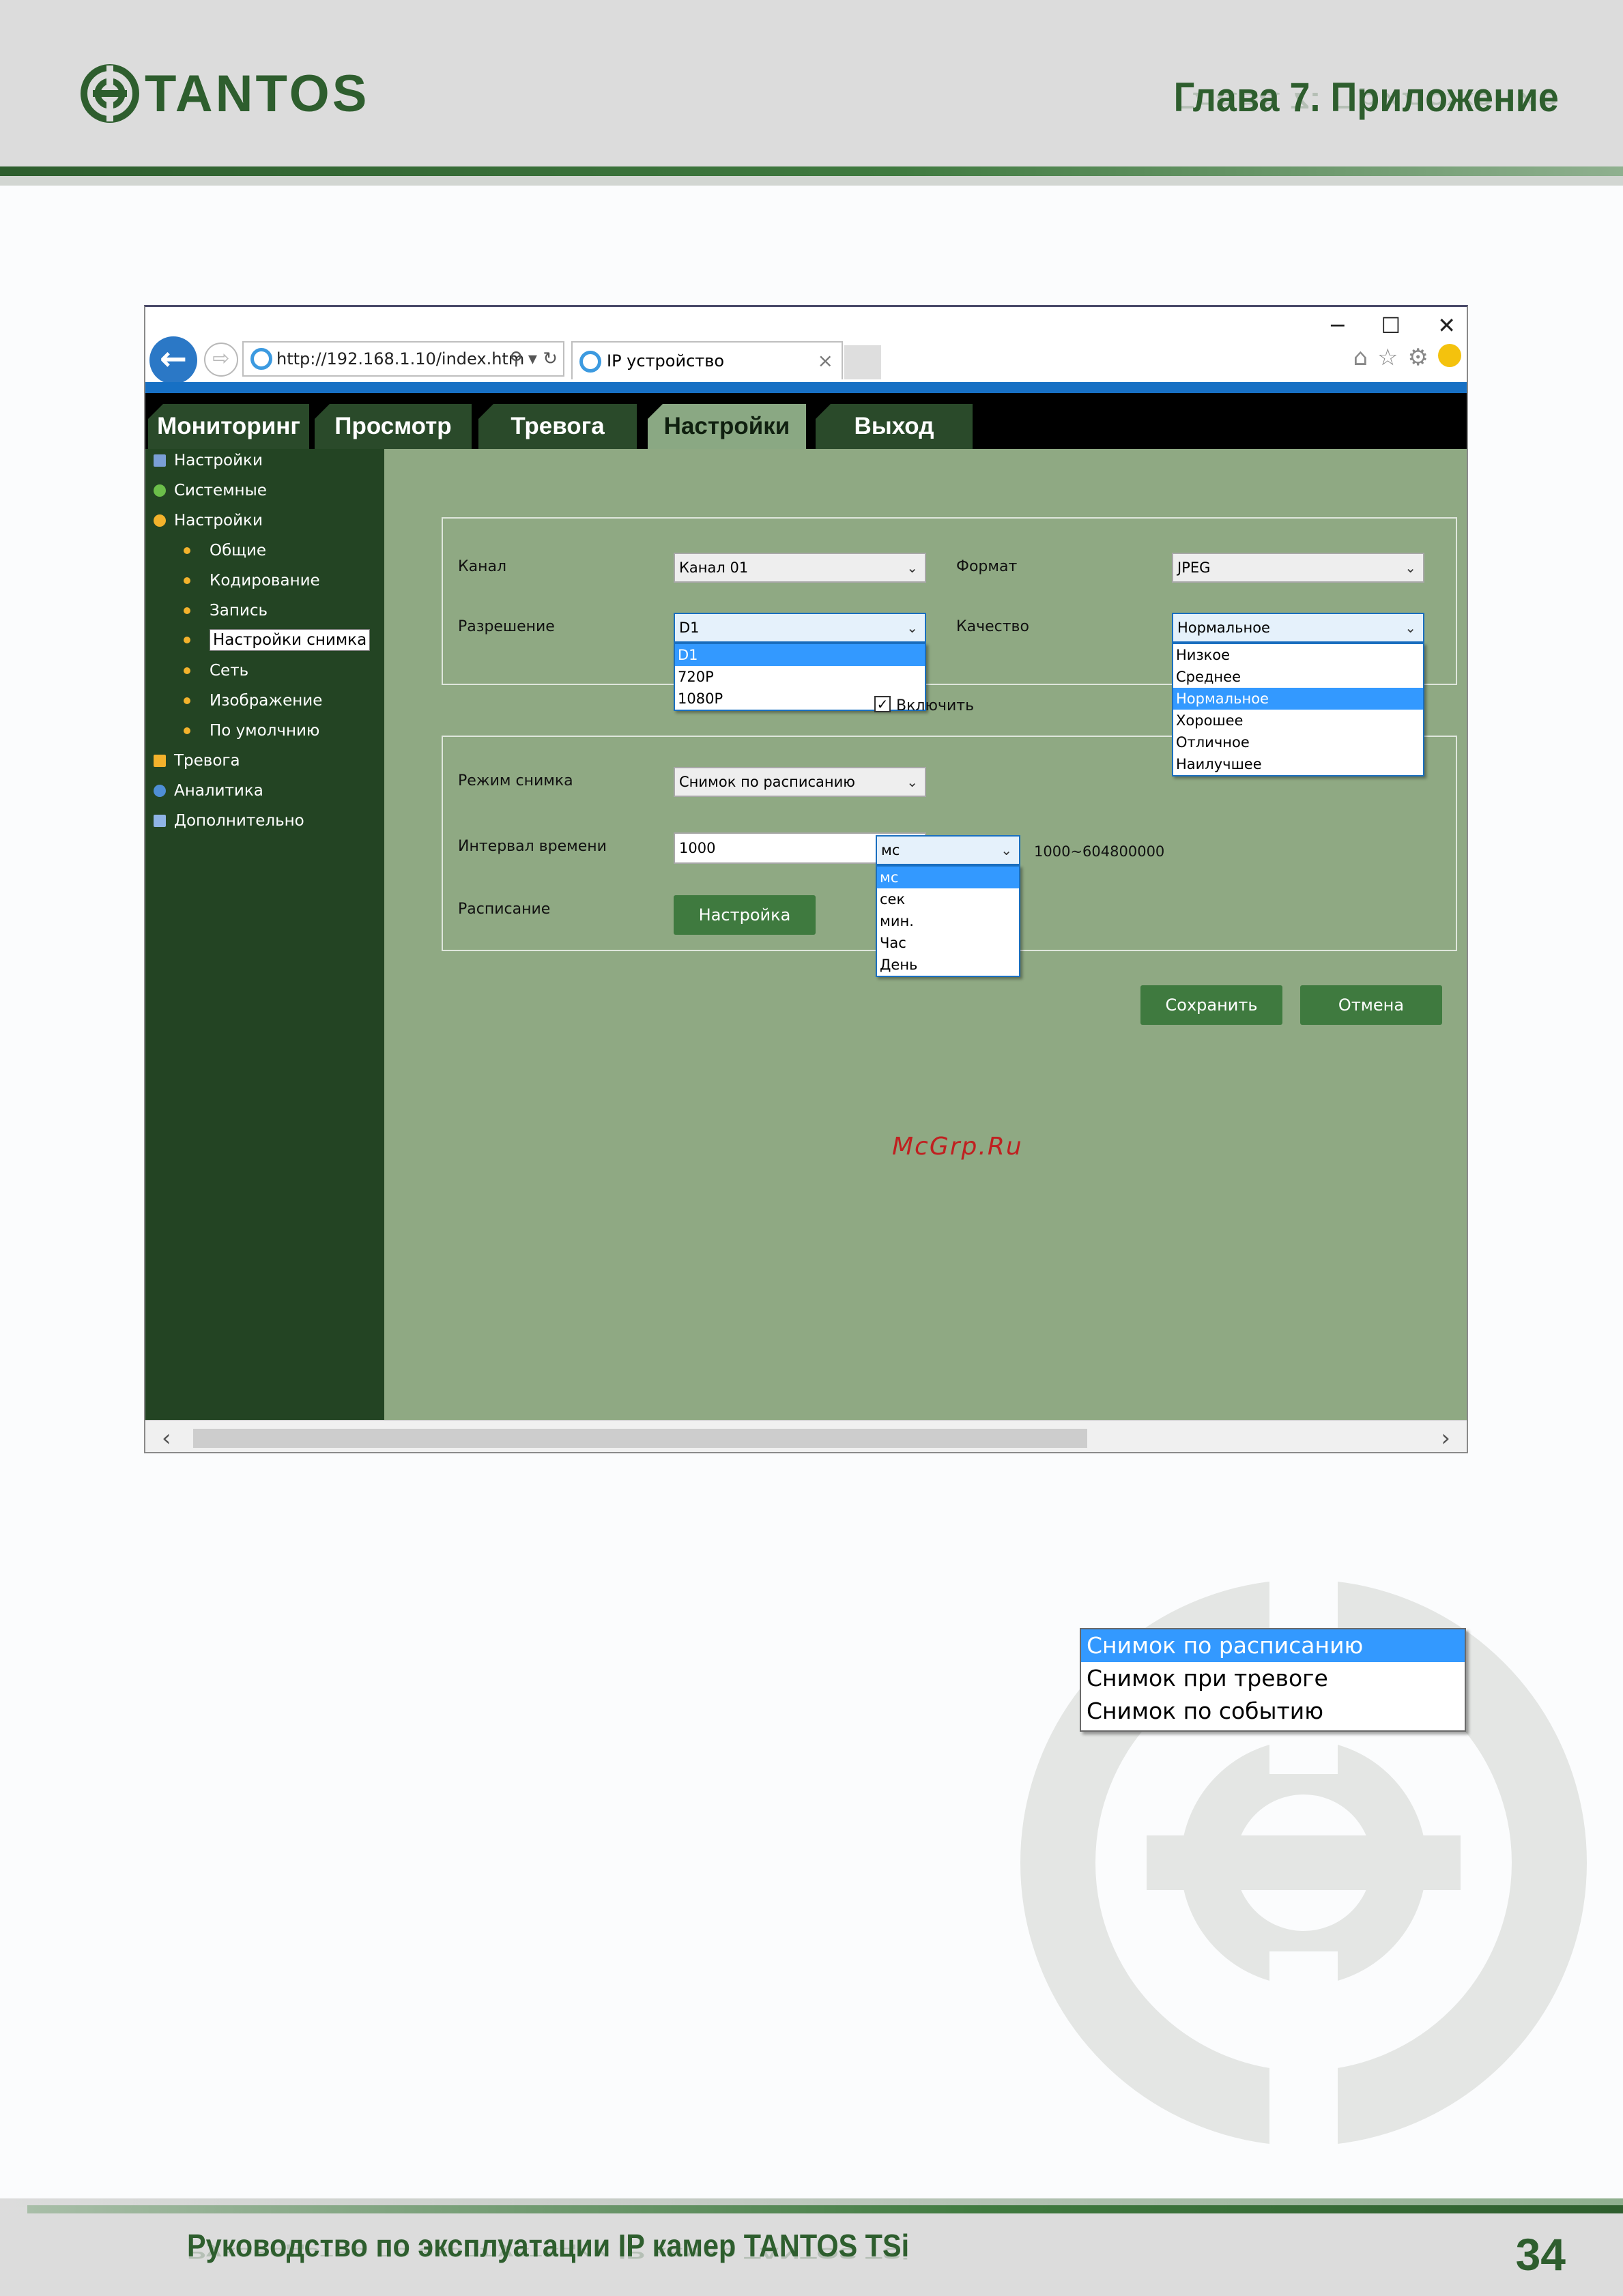  I want to click on tree-item-analytics: Аналитика, so click(208, 791).